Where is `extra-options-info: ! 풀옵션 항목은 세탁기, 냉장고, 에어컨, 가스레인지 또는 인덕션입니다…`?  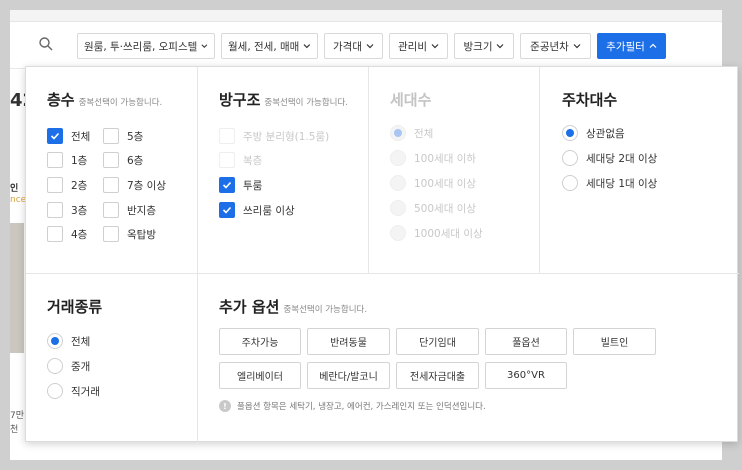 extra-options-info: ! 풀옵션 항목은 세탁기, 냉장고, 에어컨, 가스레인지 또는 인덕션입니다… is located at coordinates (352, 406).